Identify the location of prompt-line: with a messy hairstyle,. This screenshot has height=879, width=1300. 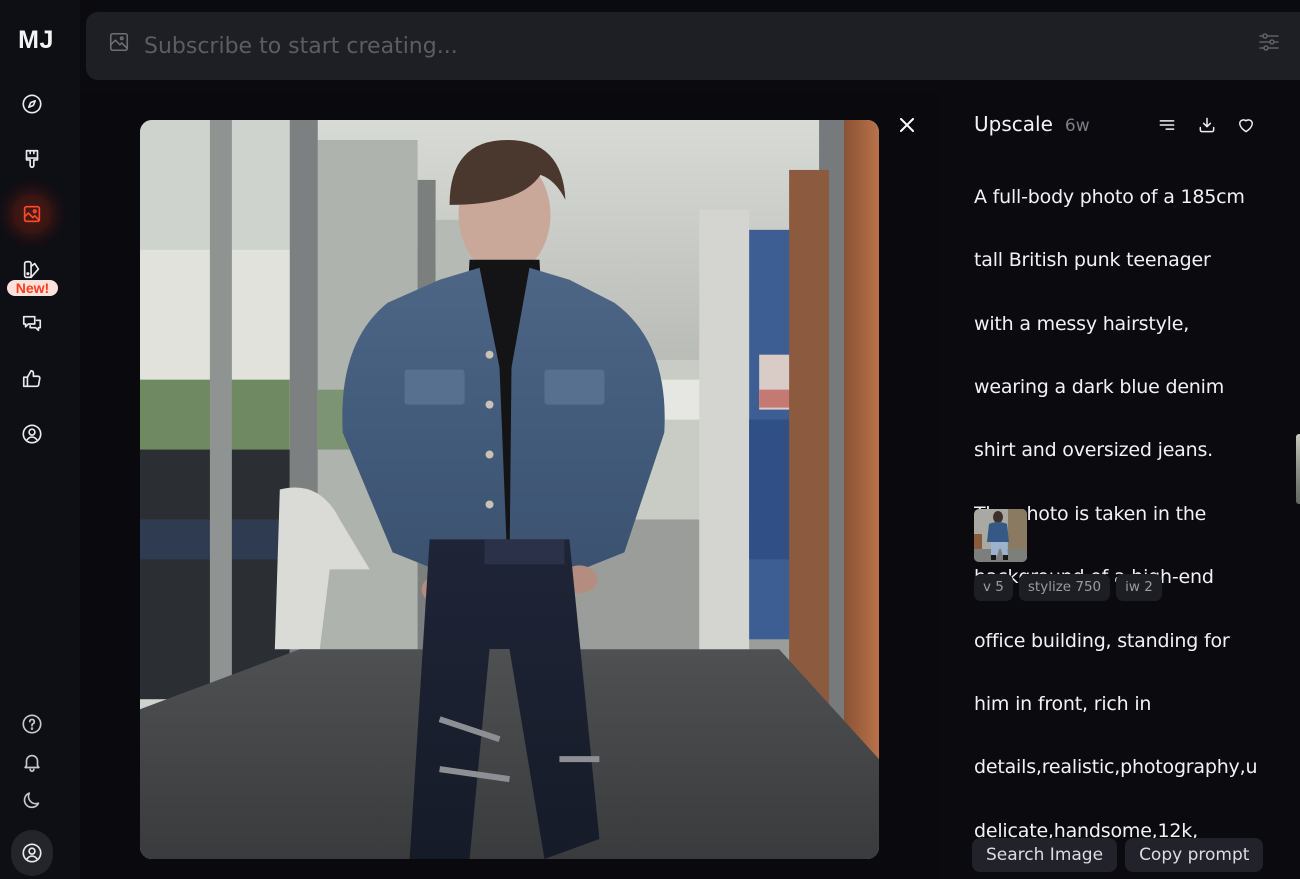
(1082, 323).